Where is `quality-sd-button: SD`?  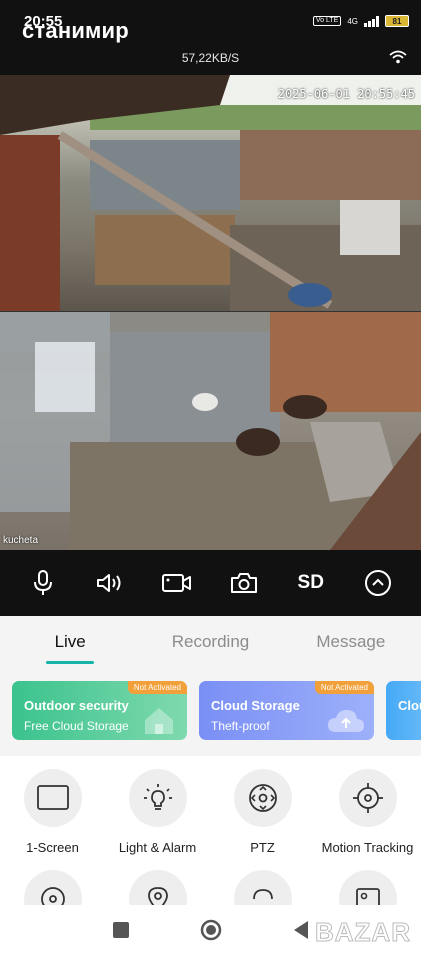
quality-sd-button: SD is located at coordinates (311, 583).